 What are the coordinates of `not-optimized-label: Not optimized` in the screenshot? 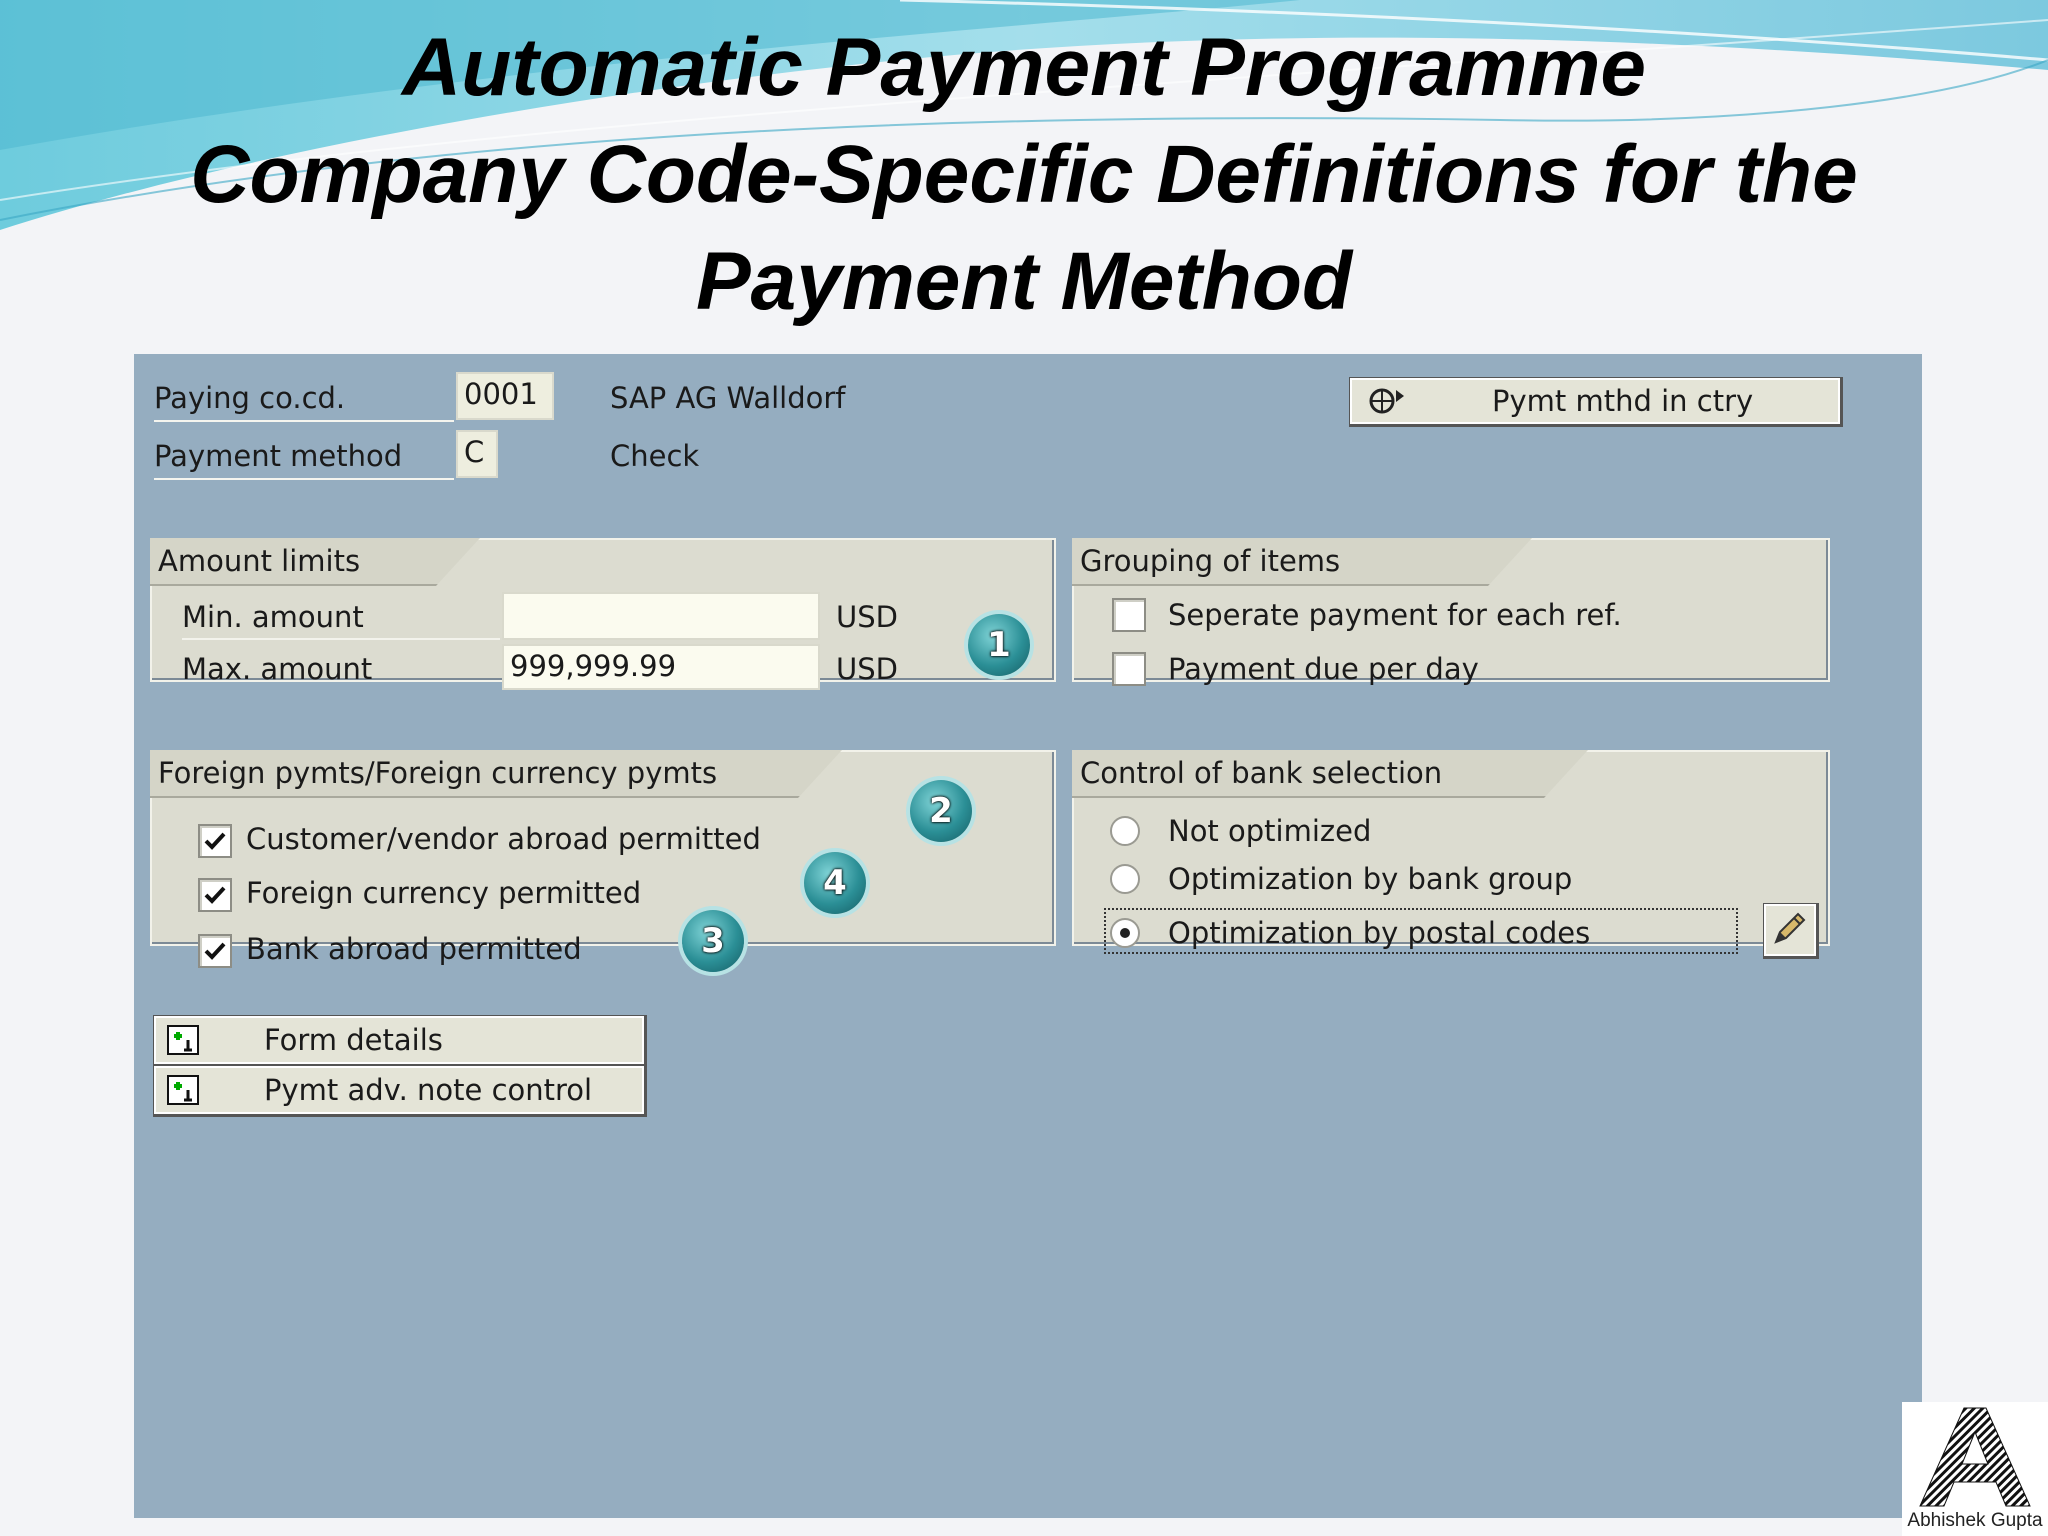 It's located at (1270, 831).